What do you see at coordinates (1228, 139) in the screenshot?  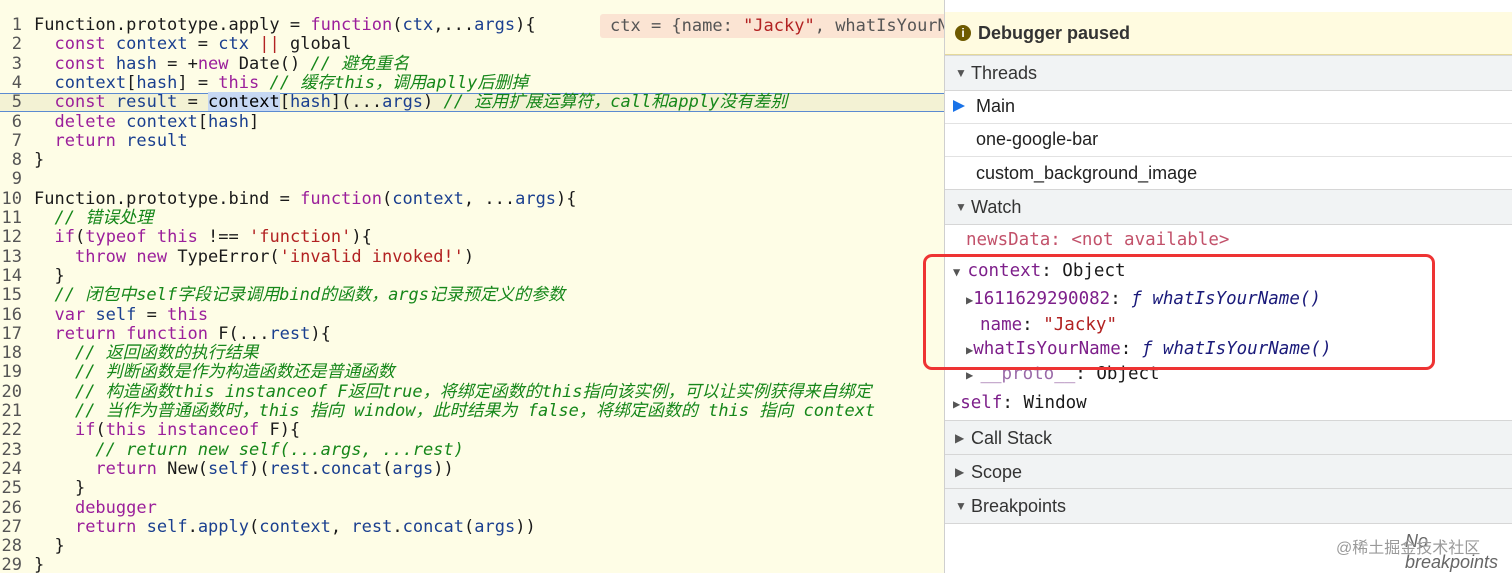 I see `thread-item: one-google-bar` at bounding box center [1228, 139].